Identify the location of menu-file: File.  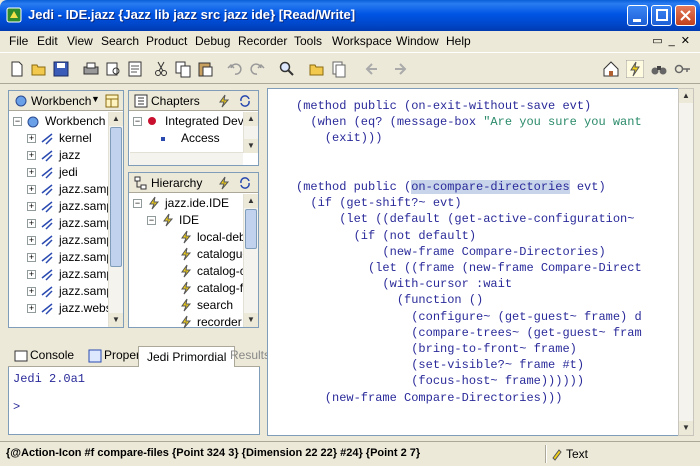
(18, 41).